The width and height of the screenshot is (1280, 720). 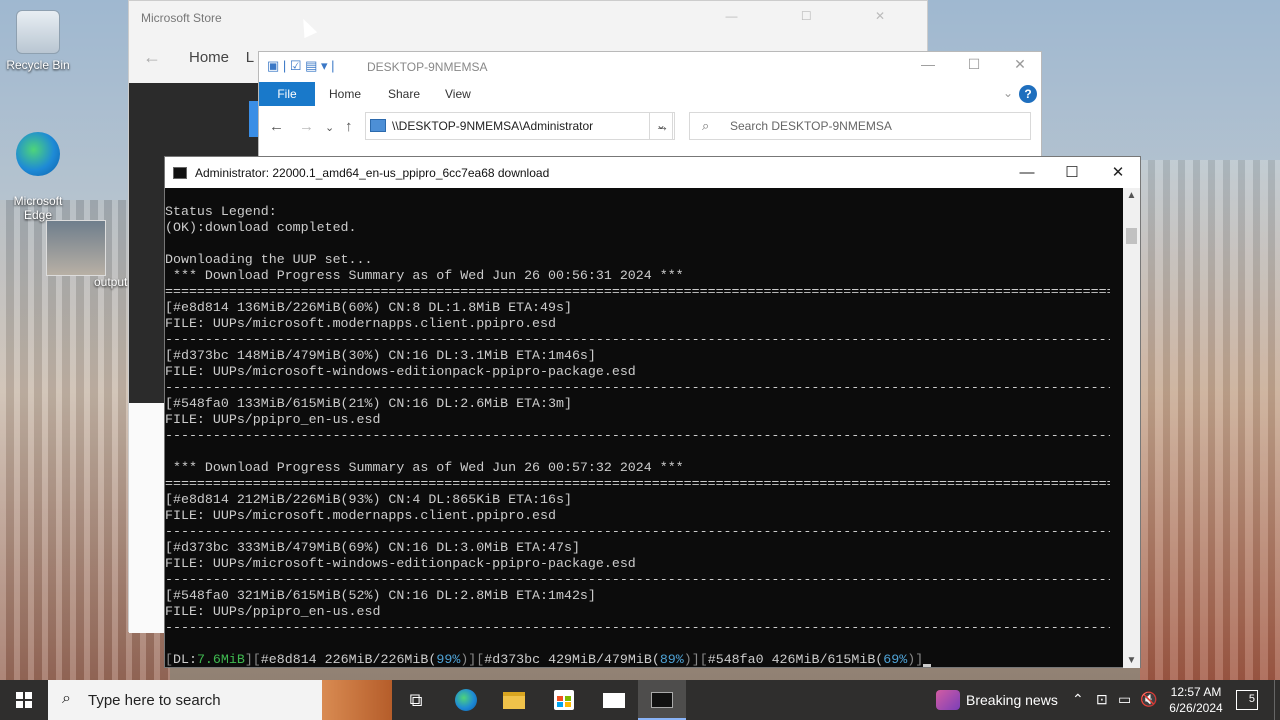 What do you see at coordinates (927, 665) in the screenshot?
I see `text-cursor` at bounding box center [927, 665].